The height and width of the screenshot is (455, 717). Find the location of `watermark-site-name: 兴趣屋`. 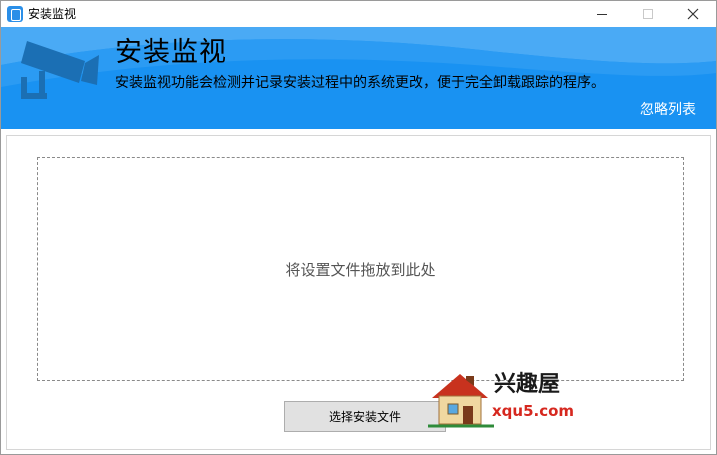

watermark-site-name: 兴趣屋 is located at coordinates (527, 384).